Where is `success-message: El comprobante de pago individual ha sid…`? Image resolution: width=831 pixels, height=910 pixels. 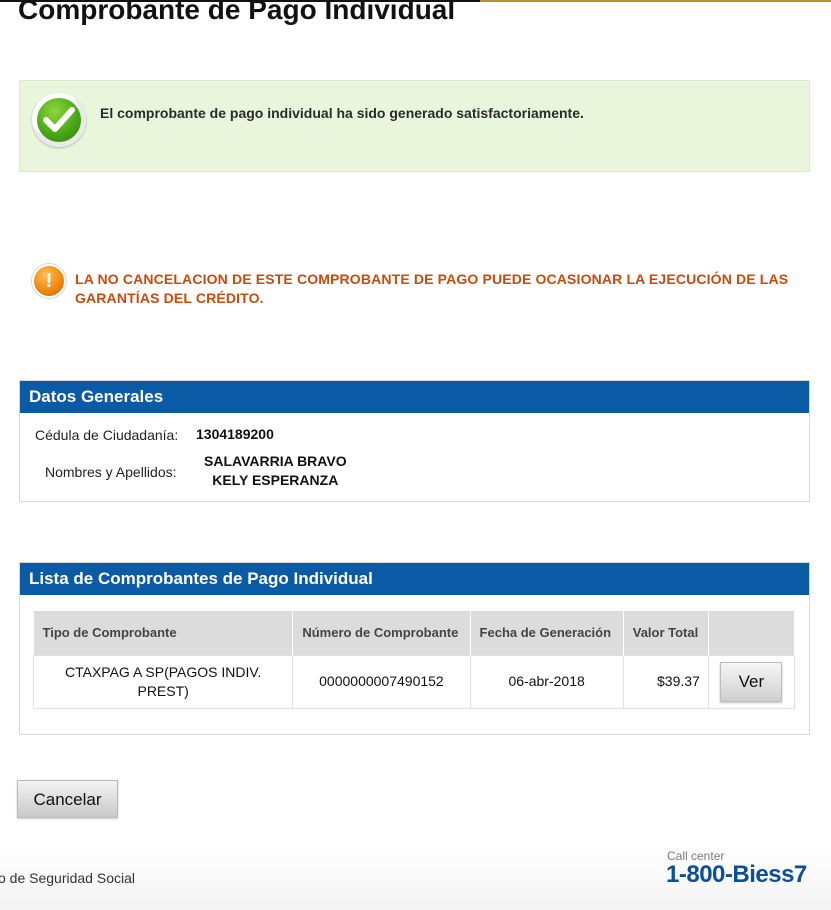 success-message: El comprobante de pago individual ha sid… is located at coordinates (342, 113).